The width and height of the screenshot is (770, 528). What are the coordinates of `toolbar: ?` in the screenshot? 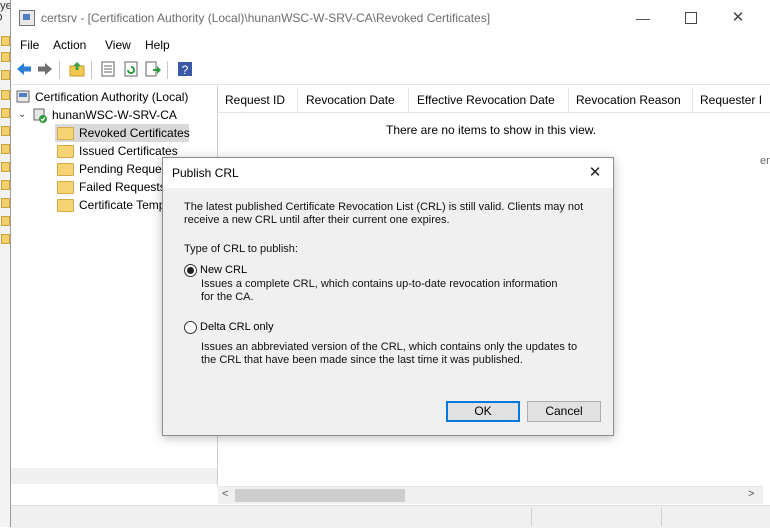 It's located at (390, 70).